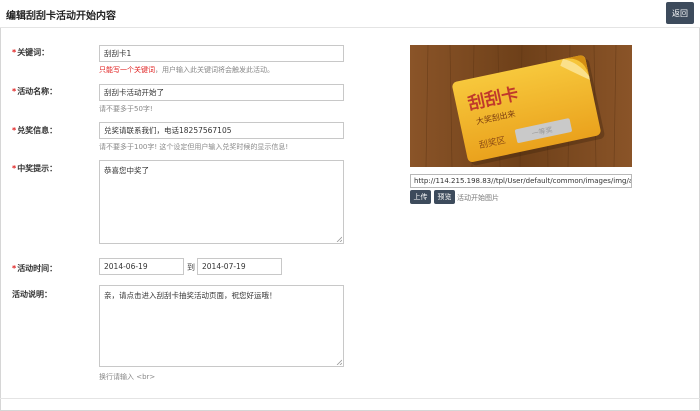  Describe the element at coordinates (221, 130) in the screenshot. I see `prize-info-input: 兑奖请联系我们，电话18257567105` at that location.